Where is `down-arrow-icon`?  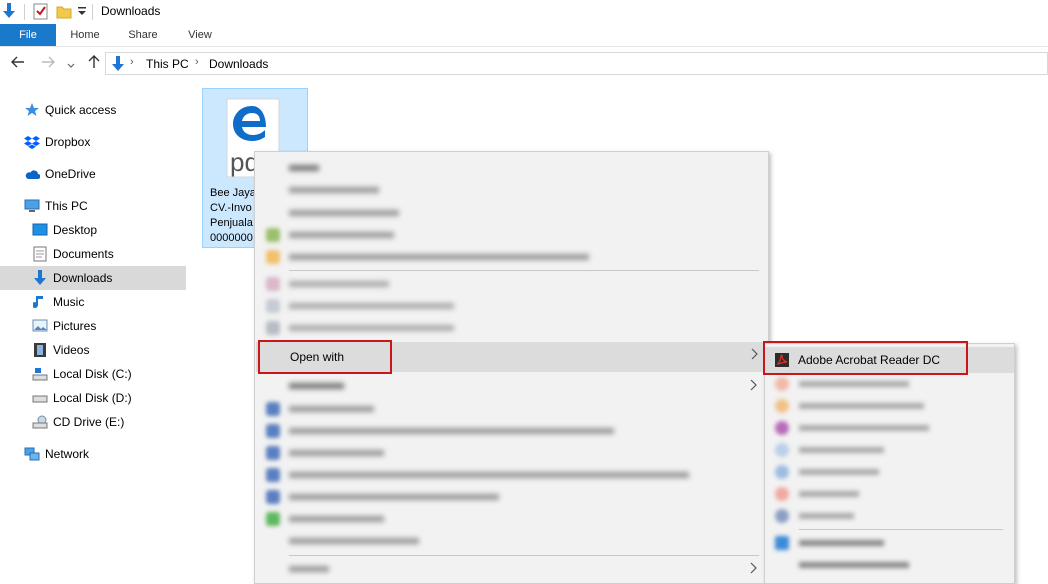 down-arrow-icon is located at coordinates (9, 12).